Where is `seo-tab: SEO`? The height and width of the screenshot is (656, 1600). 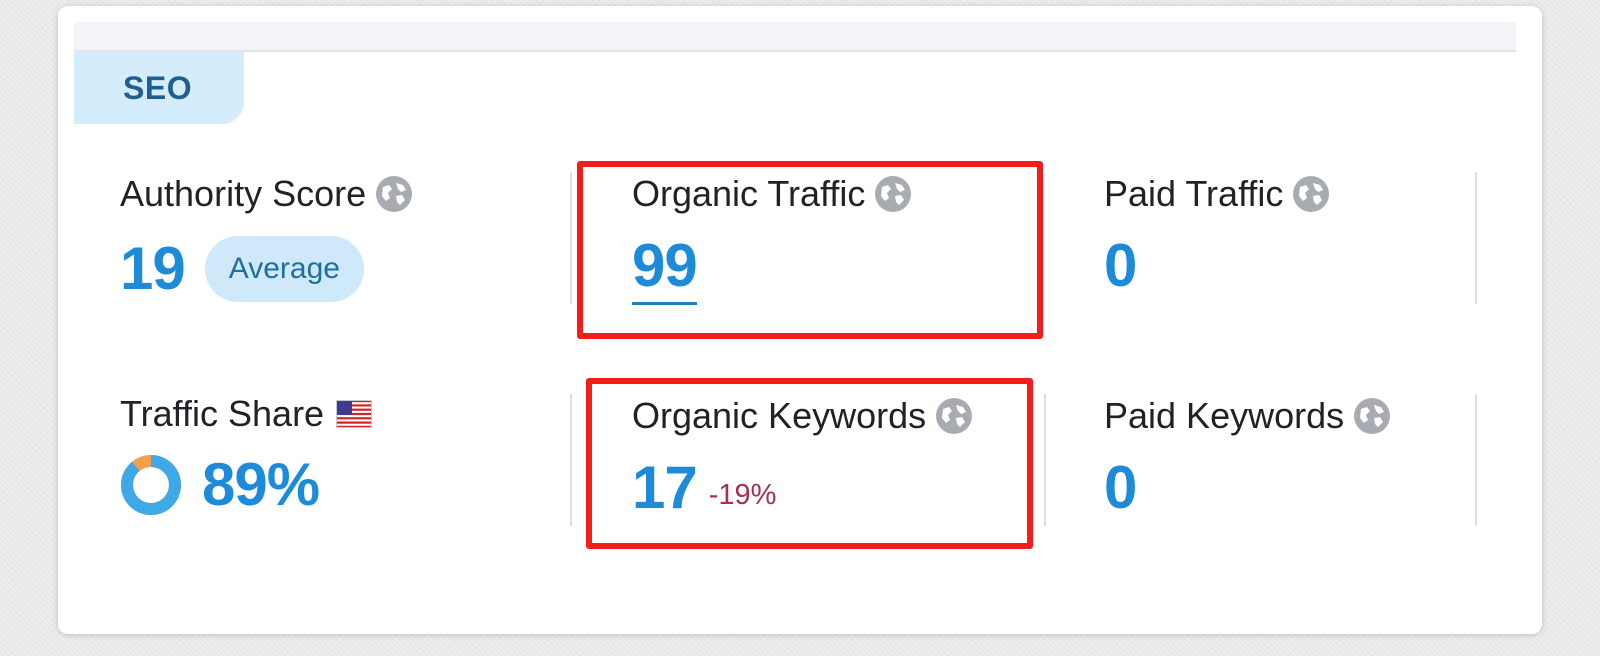 seo-tab: SEO is located at coordinates (159, 88).